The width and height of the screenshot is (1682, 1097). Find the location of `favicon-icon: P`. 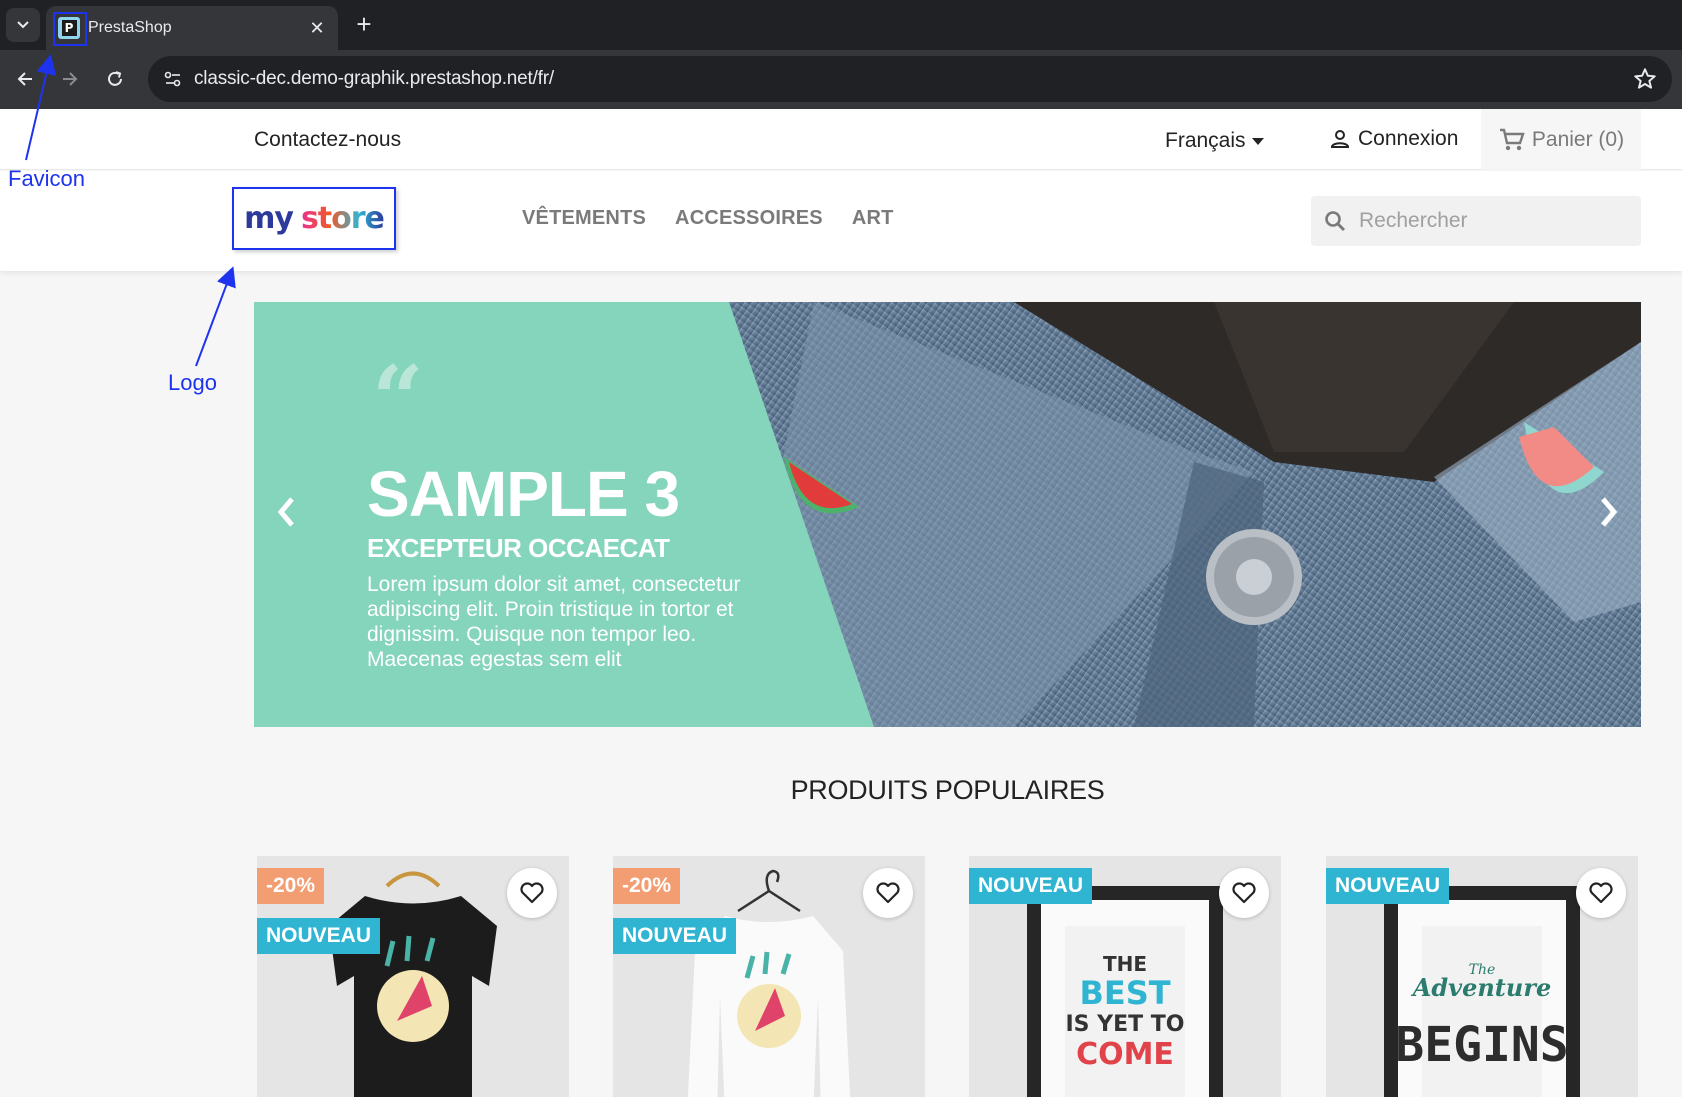

favicon-icon: P is located at coordinates (70, 29).